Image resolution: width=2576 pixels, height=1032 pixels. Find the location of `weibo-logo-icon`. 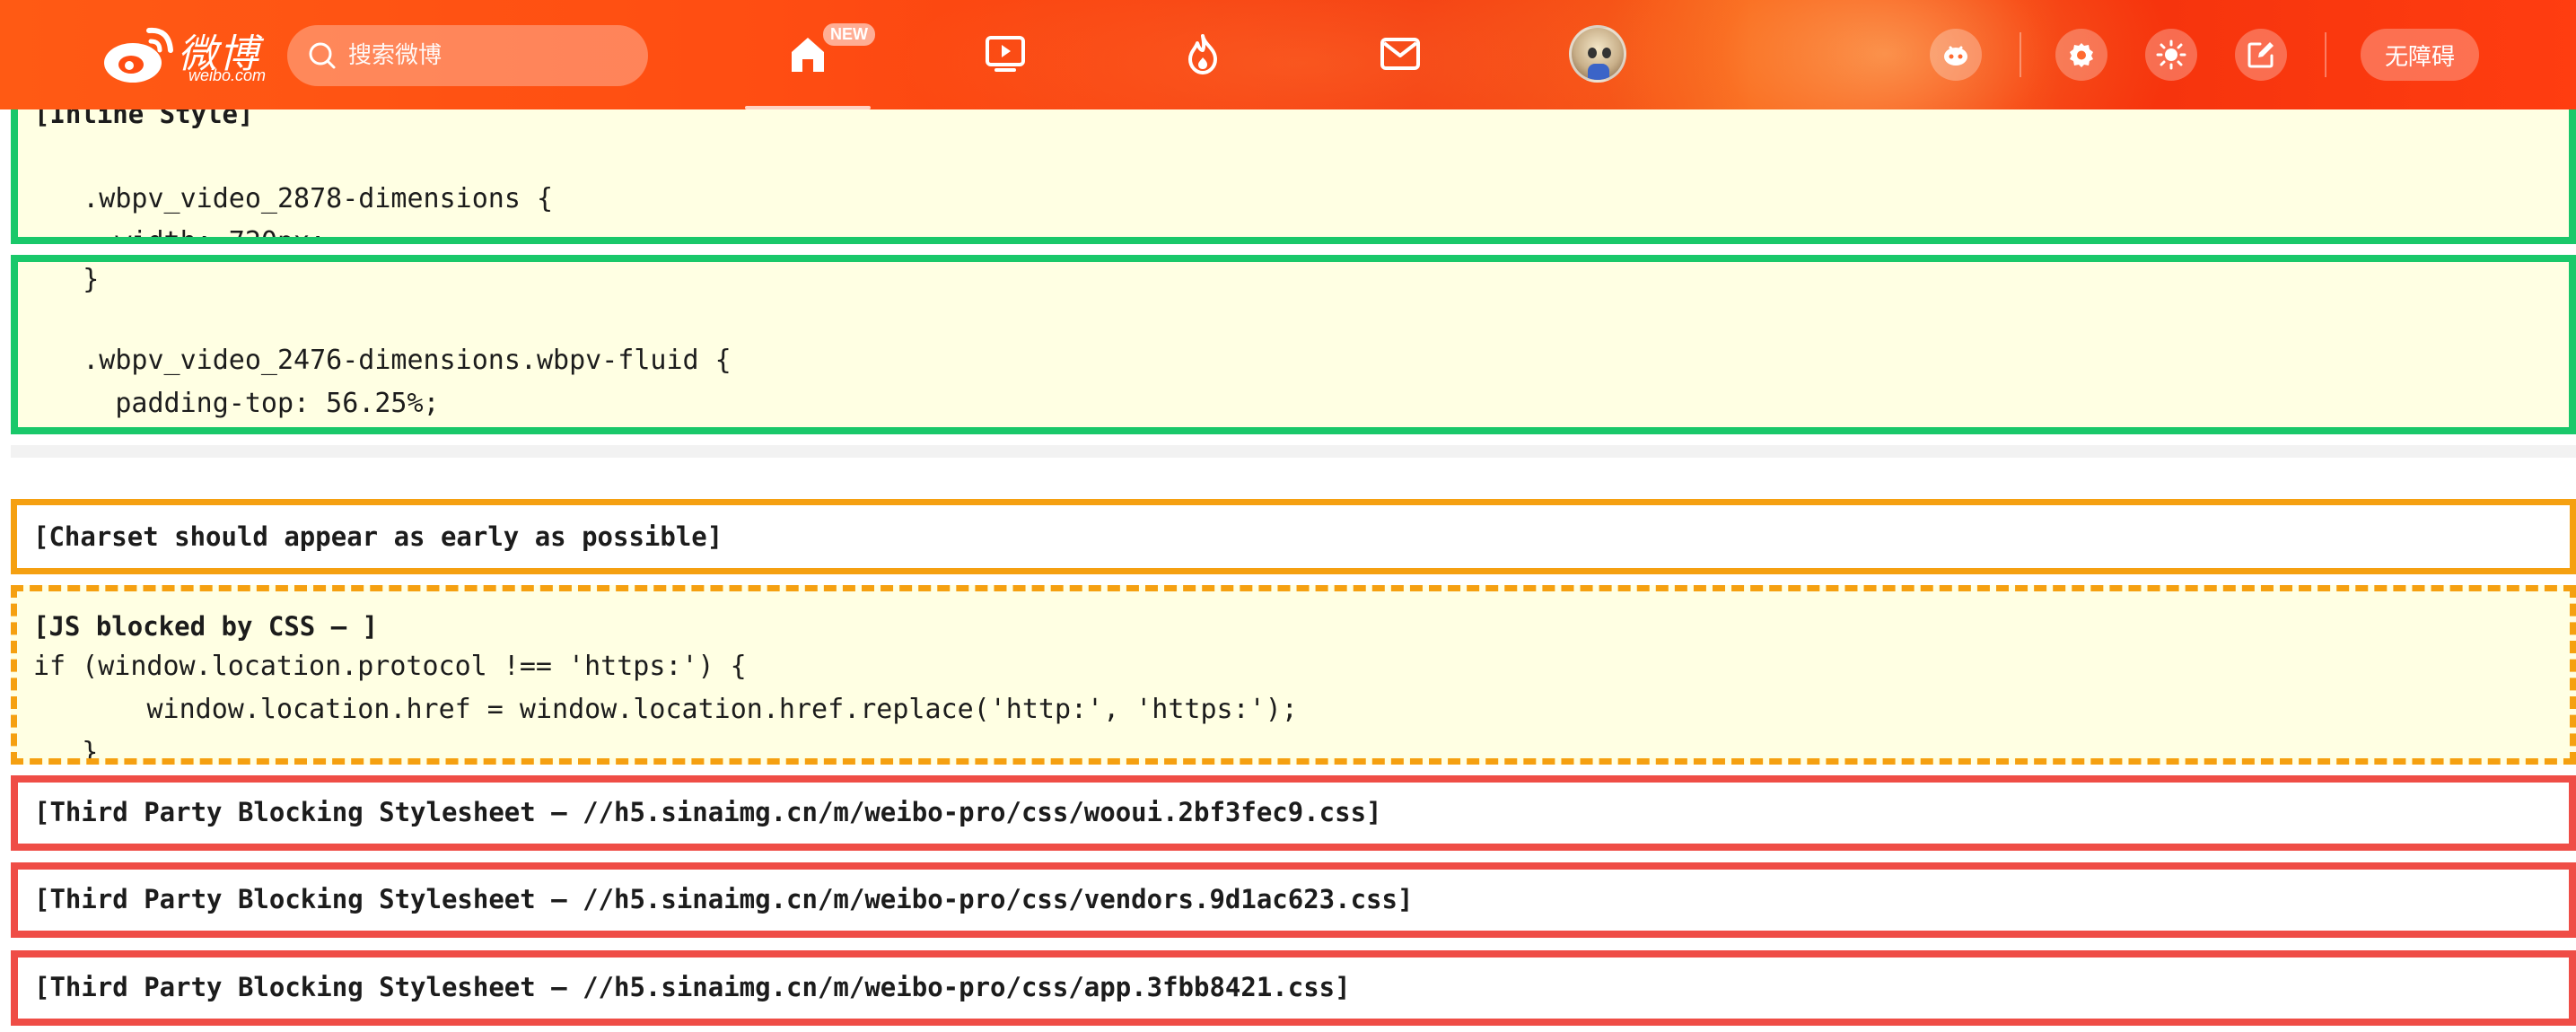

weibo-logo-icon is located at coordinates (138, 55).